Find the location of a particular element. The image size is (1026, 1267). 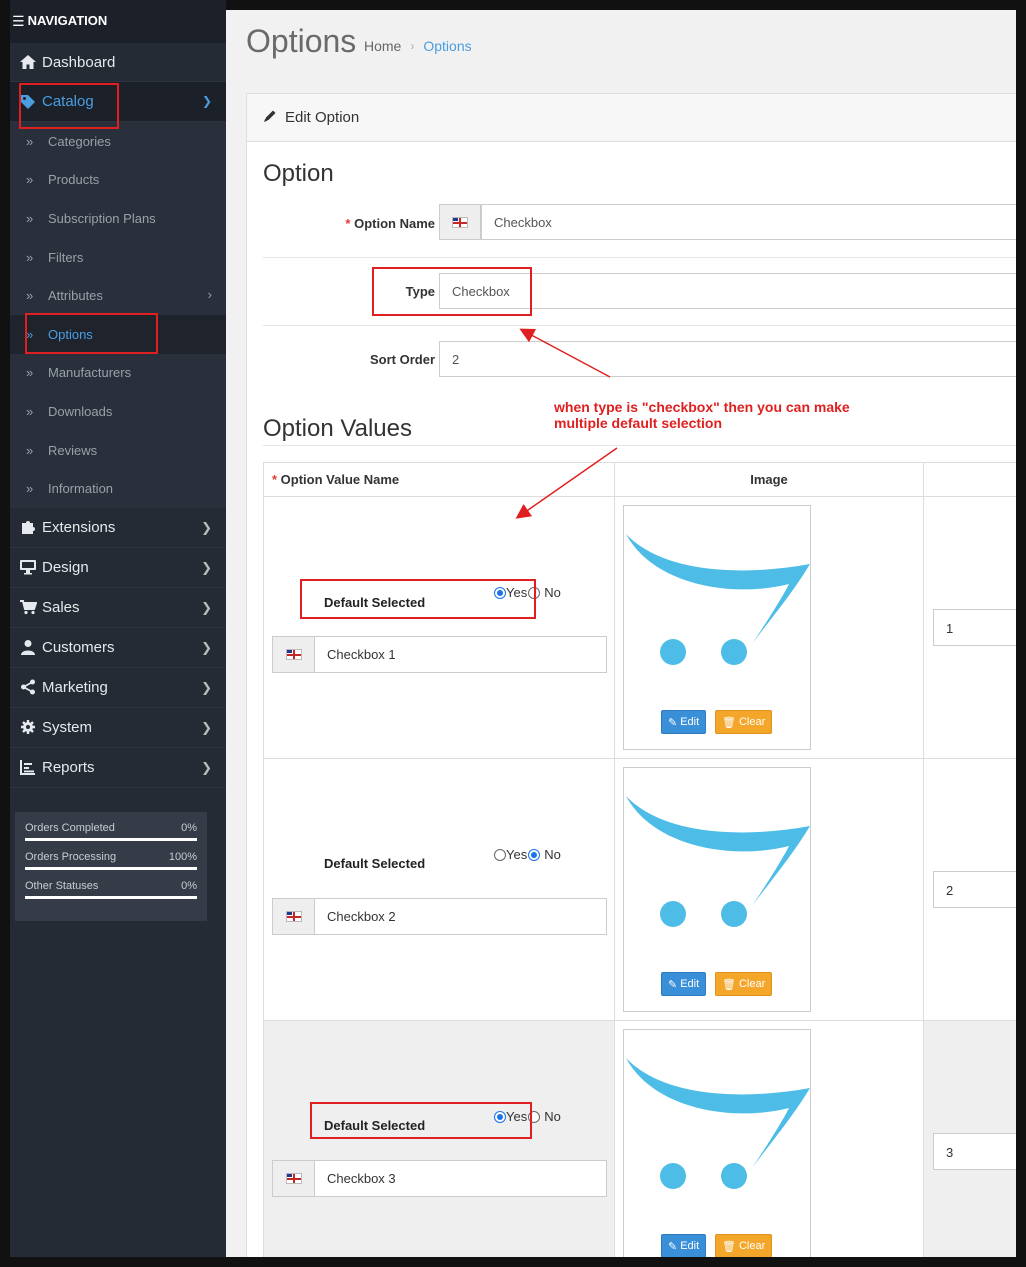

section-title-option: Option is located at coordinates (298, 173).